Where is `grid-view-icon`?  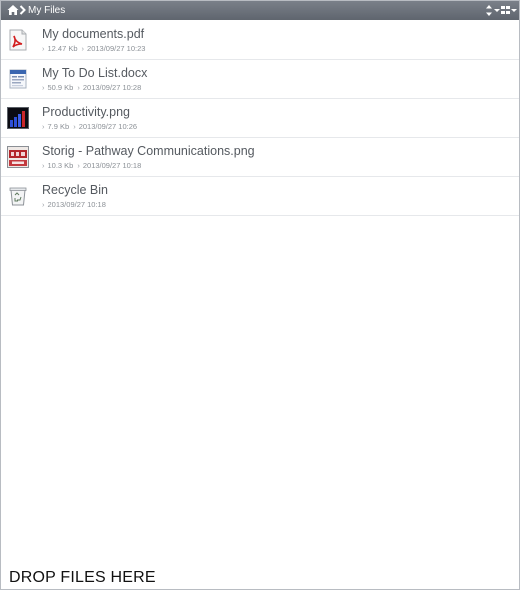 grid-view-icon is located at coordinates (509, 10).